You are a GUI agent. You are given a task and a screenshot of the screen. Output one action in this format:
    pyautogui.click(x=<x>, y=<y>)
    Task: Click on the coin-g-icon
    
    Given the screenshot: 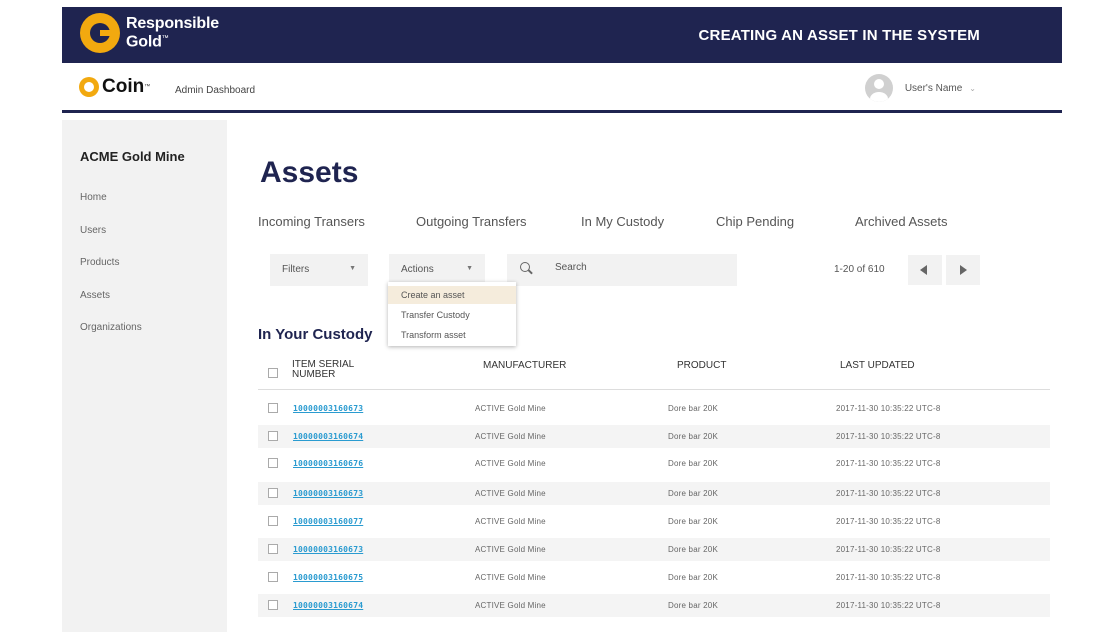 What is the action you would take?
    pyautogui.click(x=89, y=87)
    